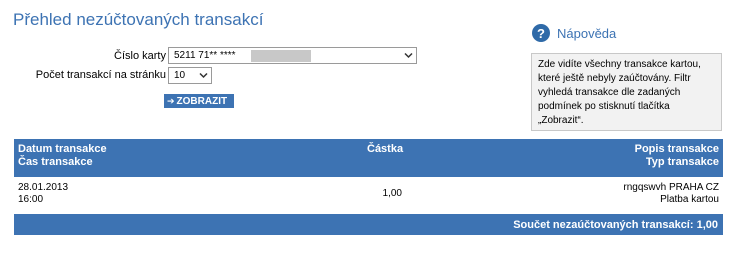  What do you see at coordinates (671, 187) in the screenshot?
I see `row-description: rngqswvh PRAHA CZ` at bounding box center [671, 187].